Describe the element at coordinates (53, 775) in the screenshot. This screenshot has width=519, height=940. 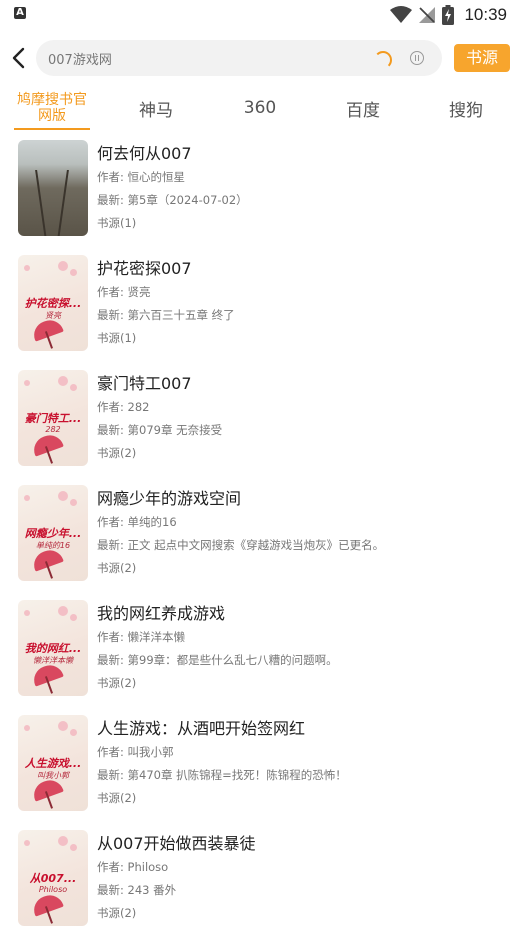
I see `cover-author-text: 叫我小郭` at that location.